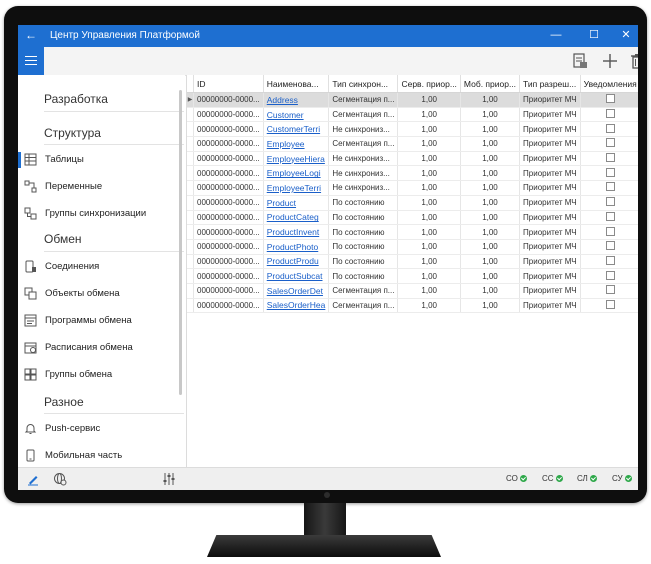  What do you see at coordinates (296, 276) in the screenshot?
I see `cell-name-link: ProductSubcat` at bounding box center [296, 276].